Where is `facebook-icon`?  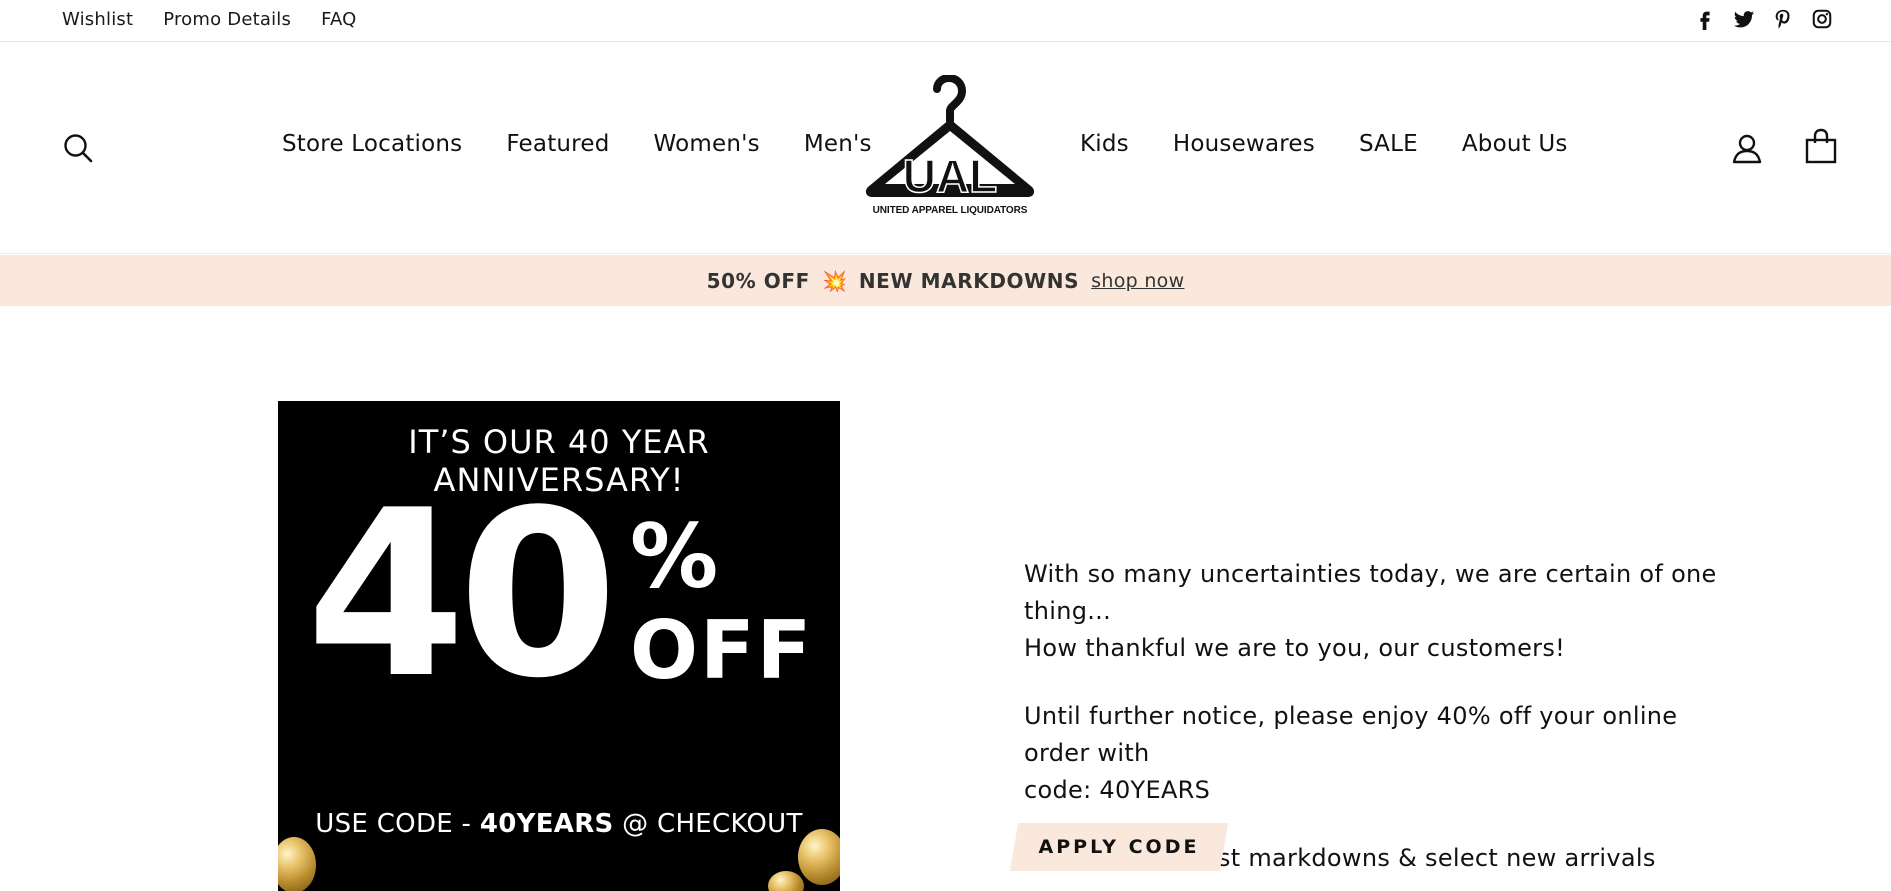
facebook-icon is located at coordinates (1705, 19).